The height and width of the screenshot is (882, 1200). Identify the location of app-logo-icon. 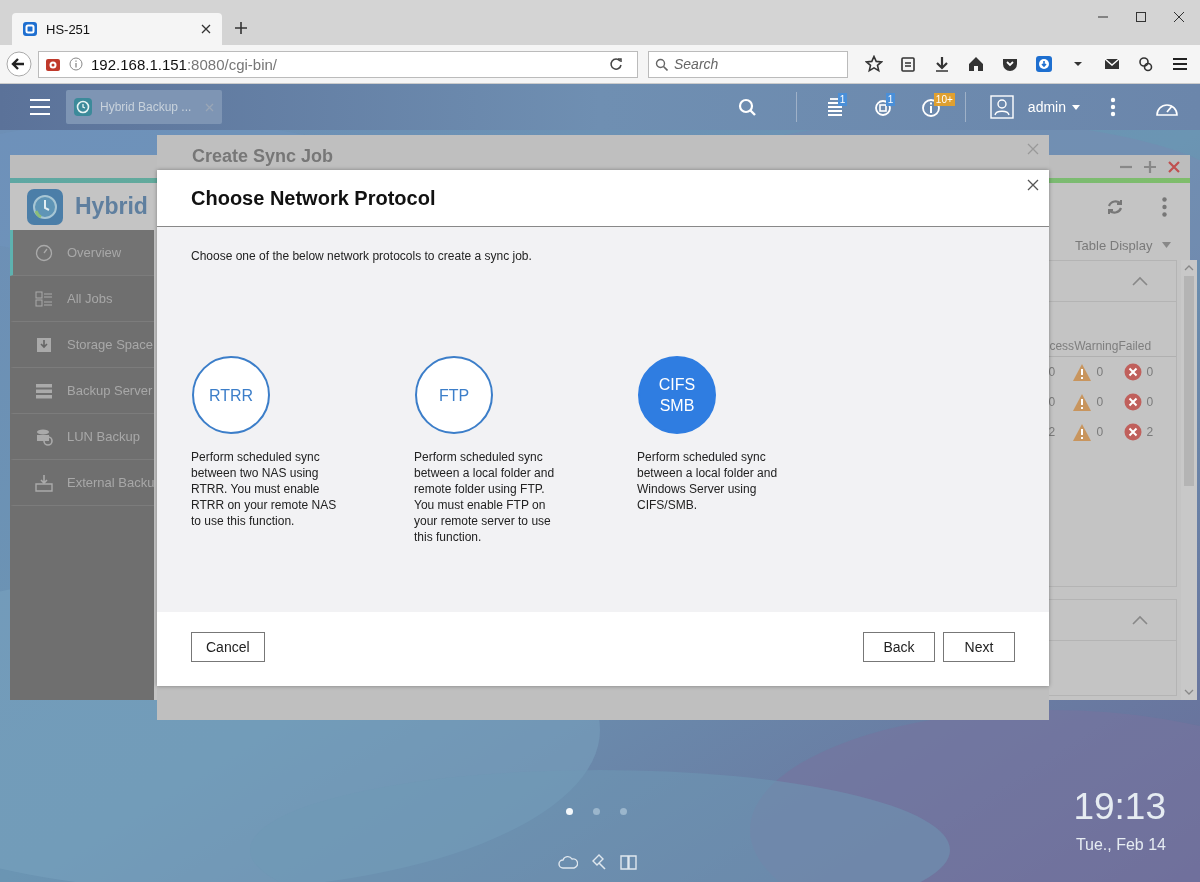
(45, 206).